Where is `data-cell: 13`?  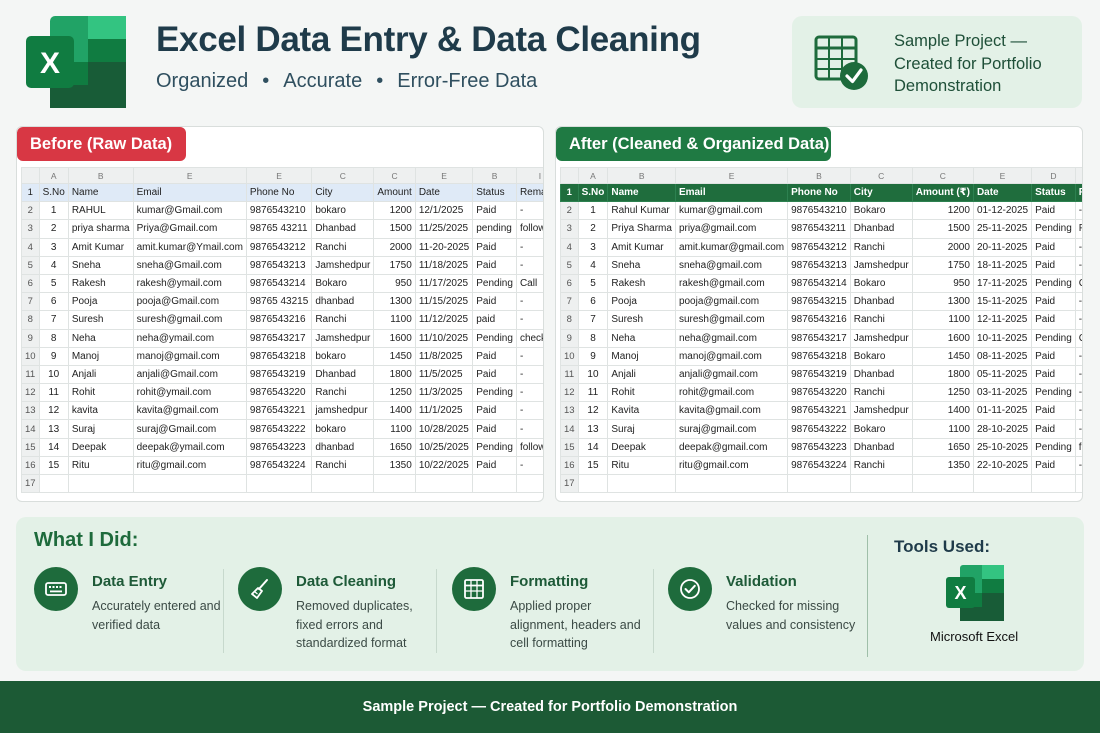 data-cell: 13 is located at coordinates (593, 429).